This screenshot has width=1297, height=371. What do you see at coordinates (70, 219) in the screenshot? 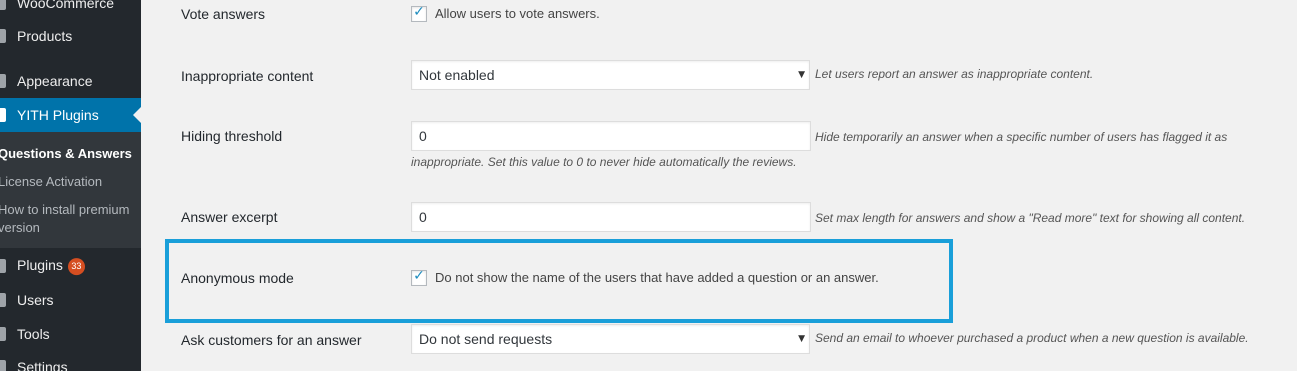
I see `submenu-item-how-to-install: How to install premium version` at bounding box center [70, 219].